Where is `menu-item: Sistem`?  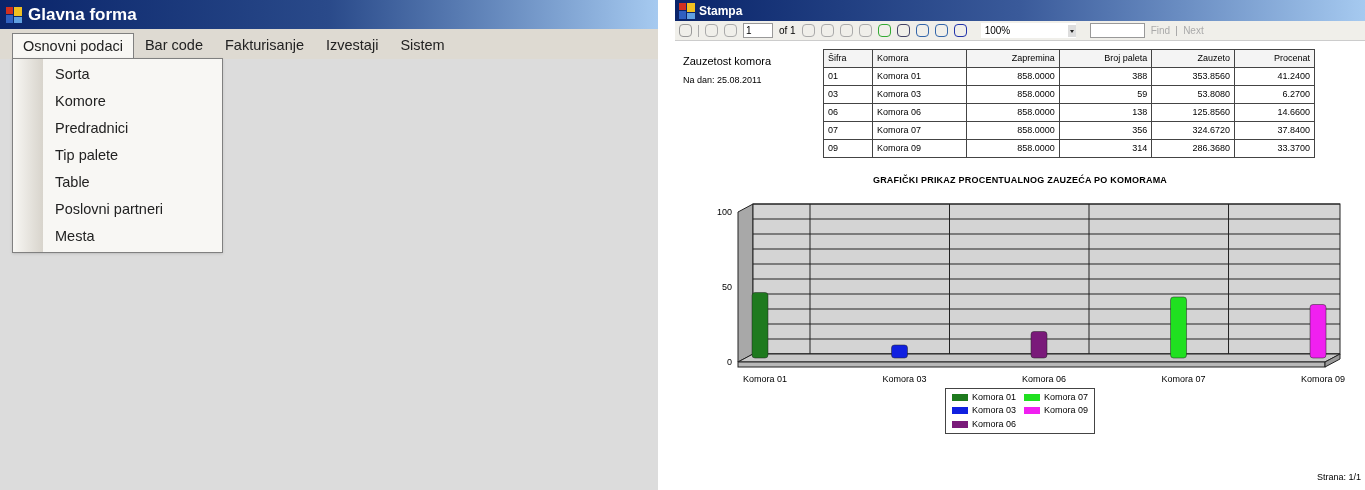 menu-item: Sistem is located at coordinates (422, 46).